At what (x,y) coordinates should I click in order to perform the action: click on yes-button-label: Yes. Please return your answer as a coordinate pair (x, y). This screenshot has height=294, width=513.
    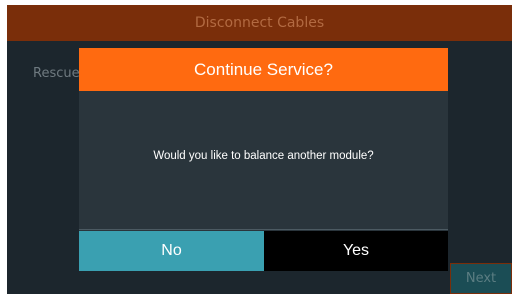
    Looking at the image, I should click on (356, 250).